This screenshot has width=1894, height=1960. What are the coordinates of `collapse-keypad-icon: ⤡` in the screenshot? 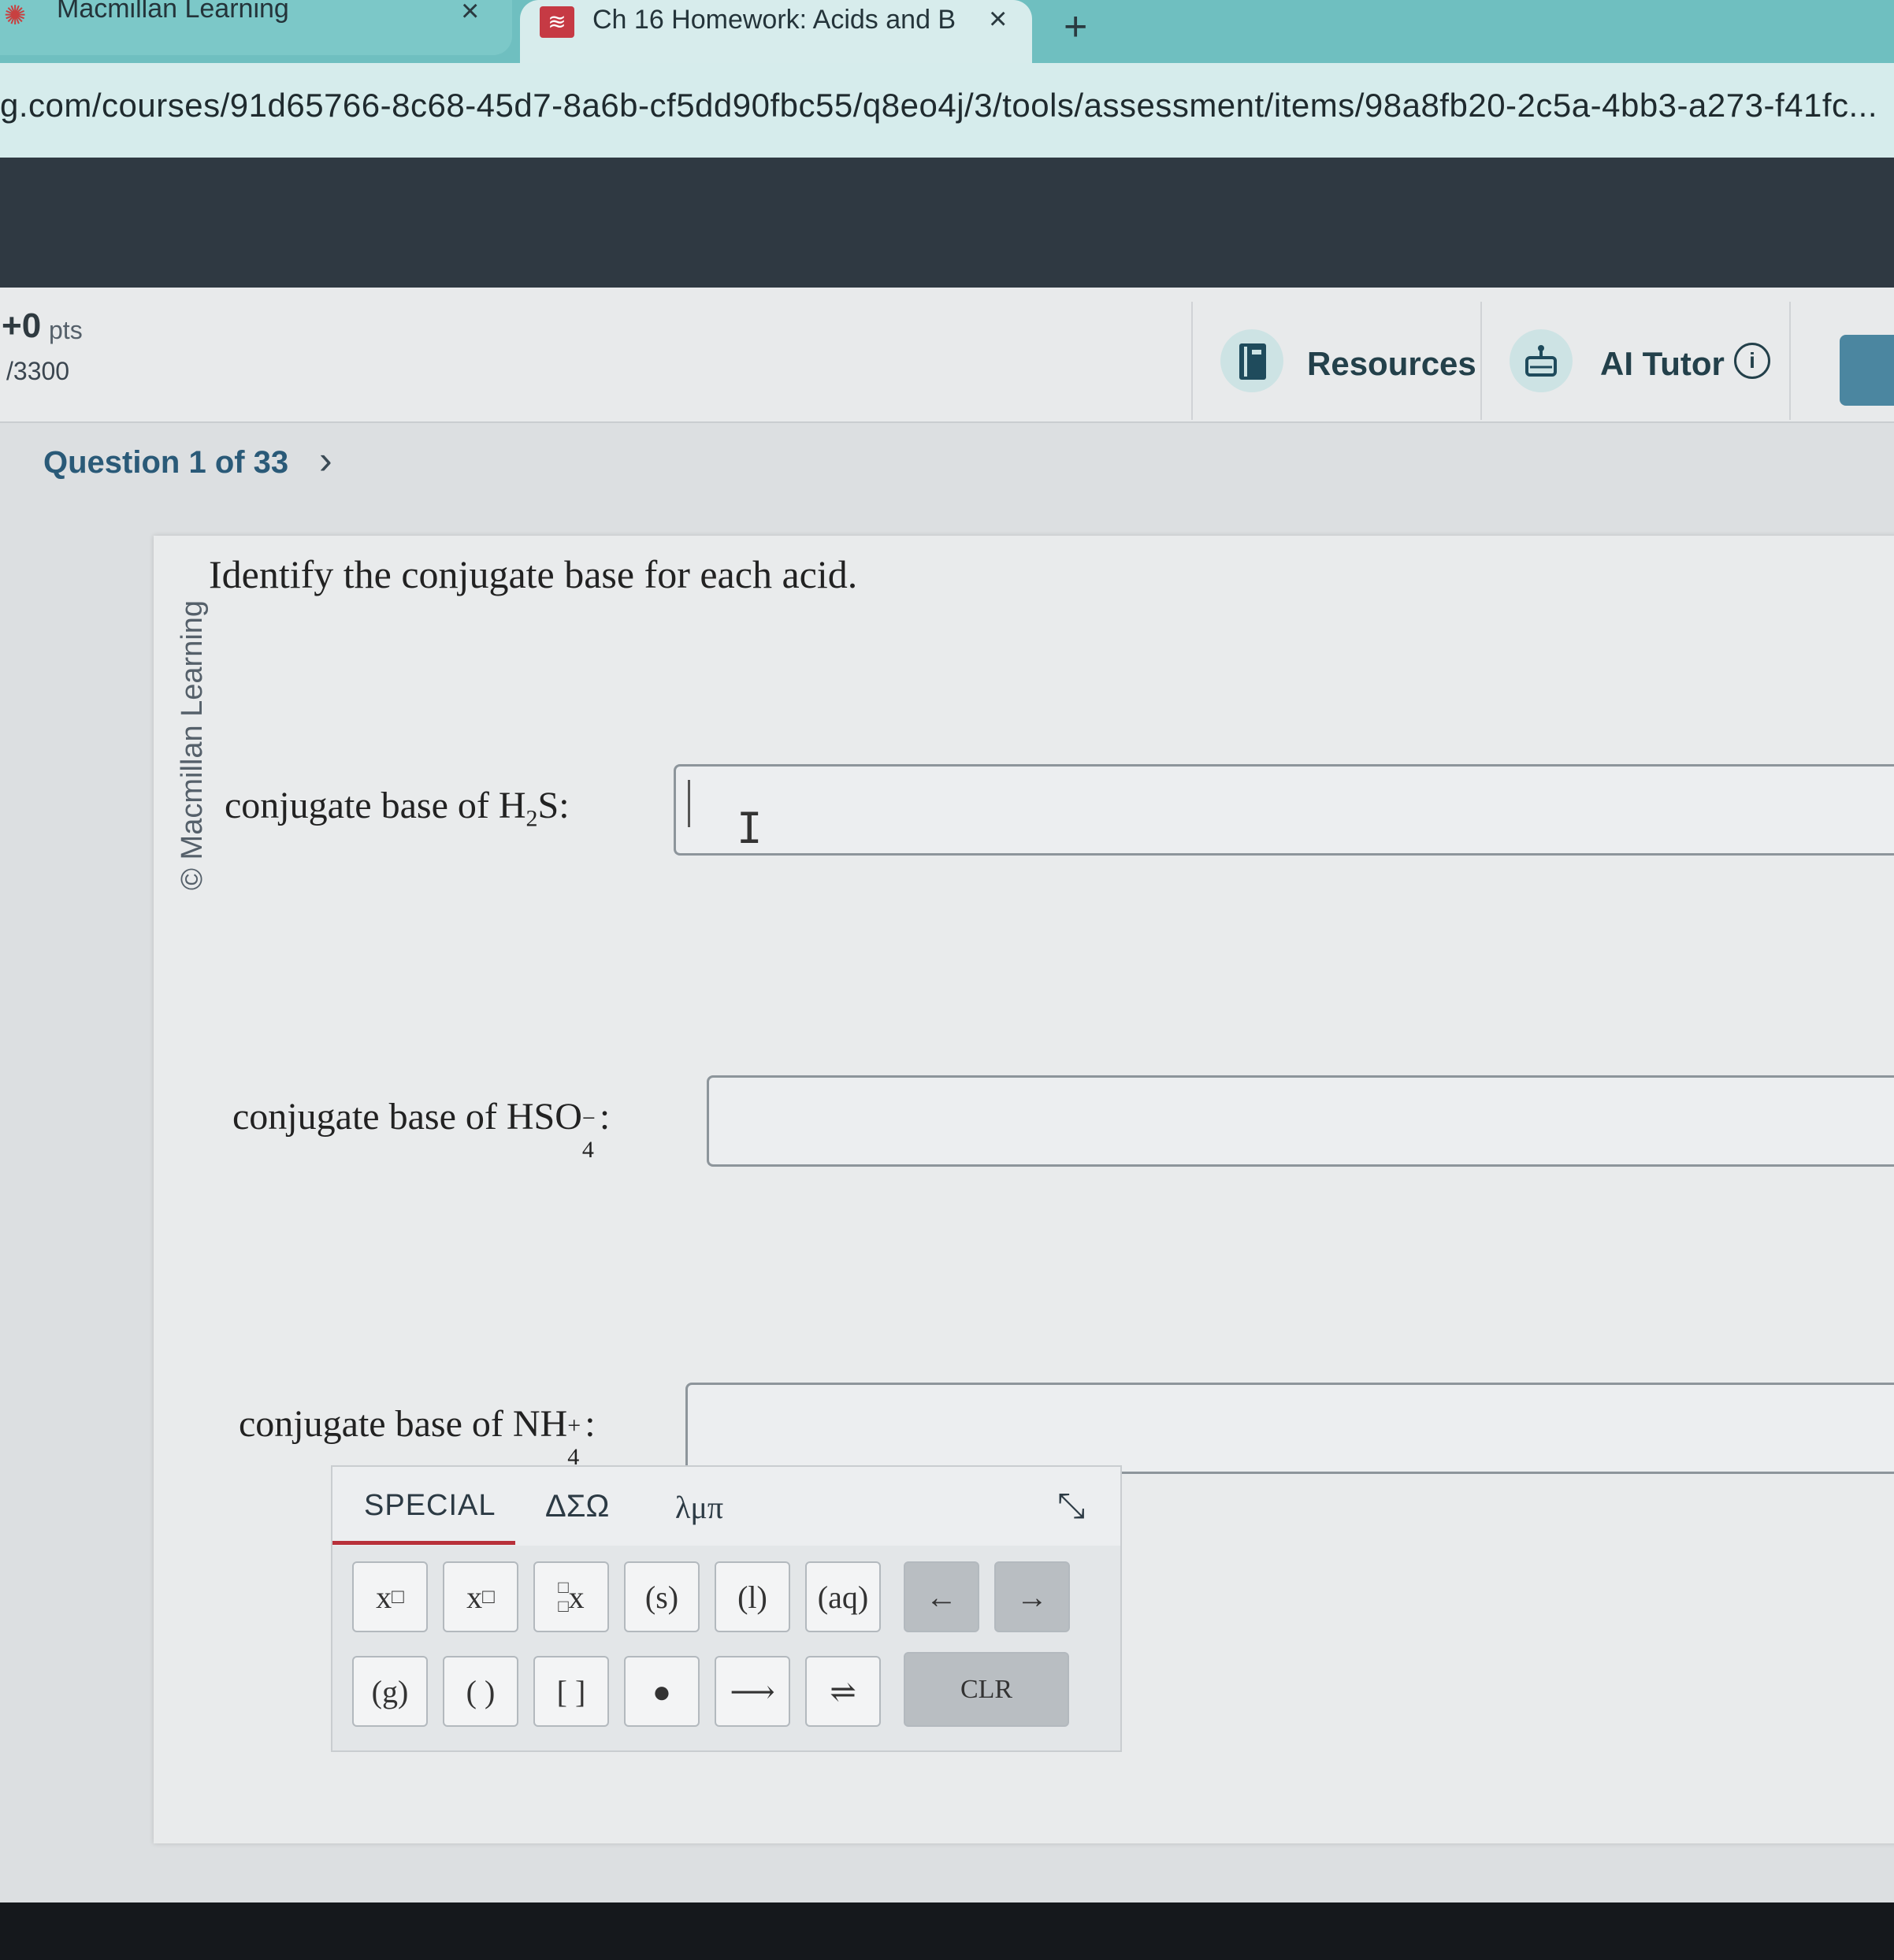 It's located at (1071, 1506).